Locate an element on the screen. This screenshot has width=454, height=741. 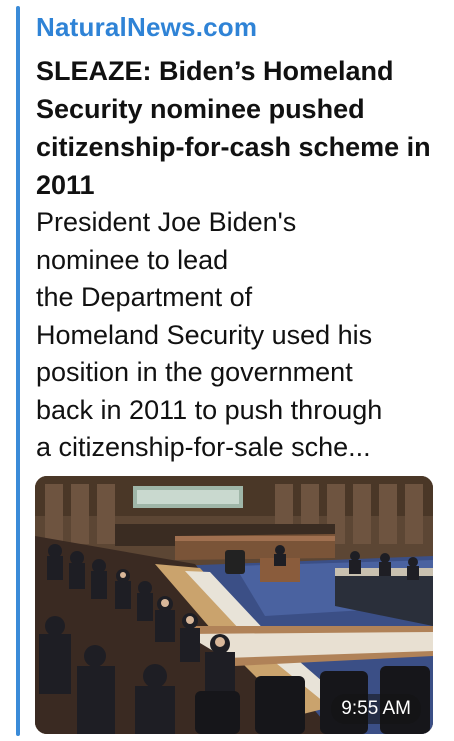
summary-line: position in the government is located at coordinates (194, 372).